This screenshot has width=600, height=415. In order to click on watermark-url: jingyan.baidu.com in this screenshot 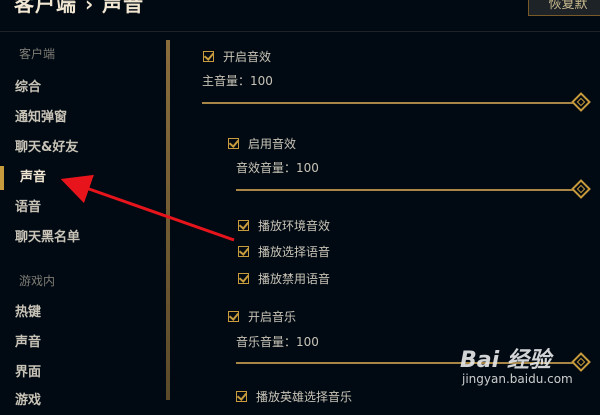, I will do `click(517, 379)`.